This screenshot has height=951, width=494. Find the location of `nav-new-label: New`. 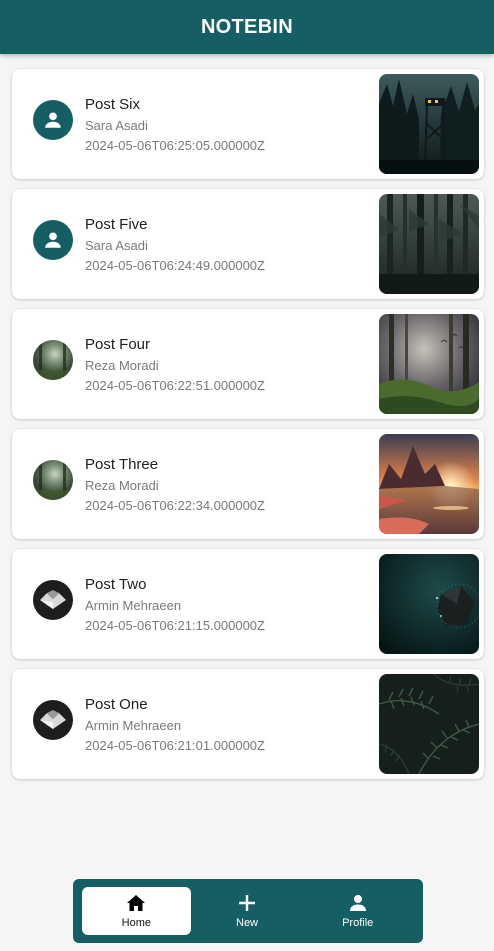

nav-new-label: New is located at coordinates (247, 923).